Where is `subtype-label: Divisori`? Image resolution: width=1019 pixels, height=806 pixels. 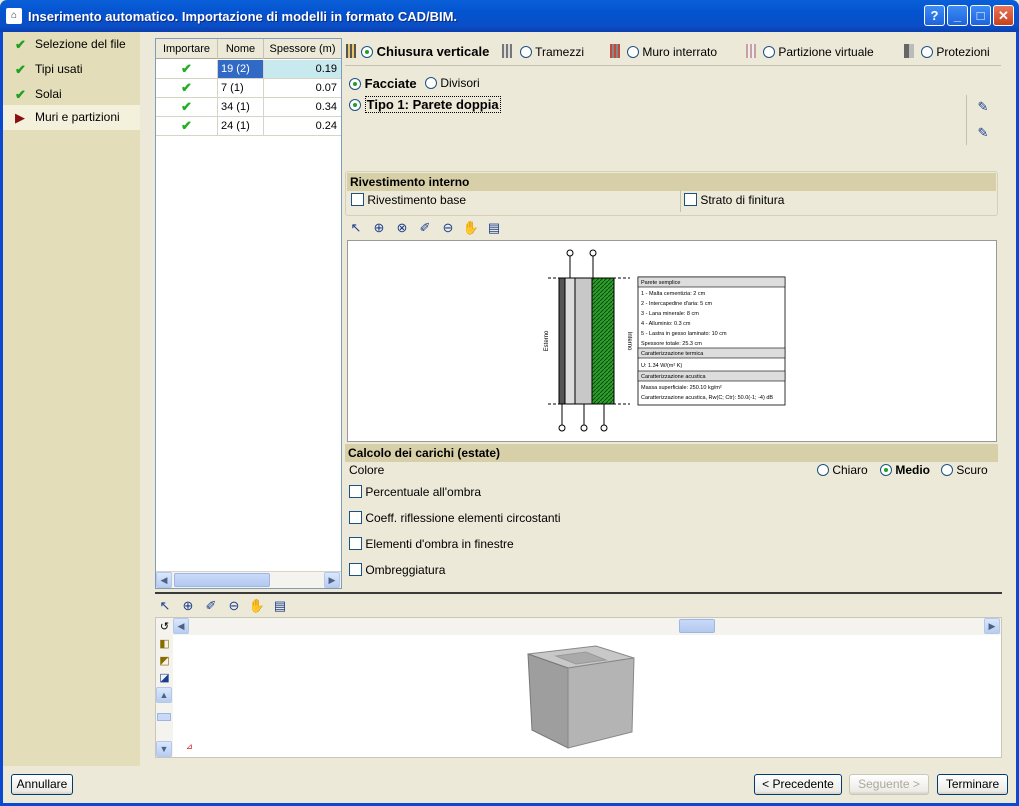 subtype-label: Divisori is located at coordinates (460, 83).